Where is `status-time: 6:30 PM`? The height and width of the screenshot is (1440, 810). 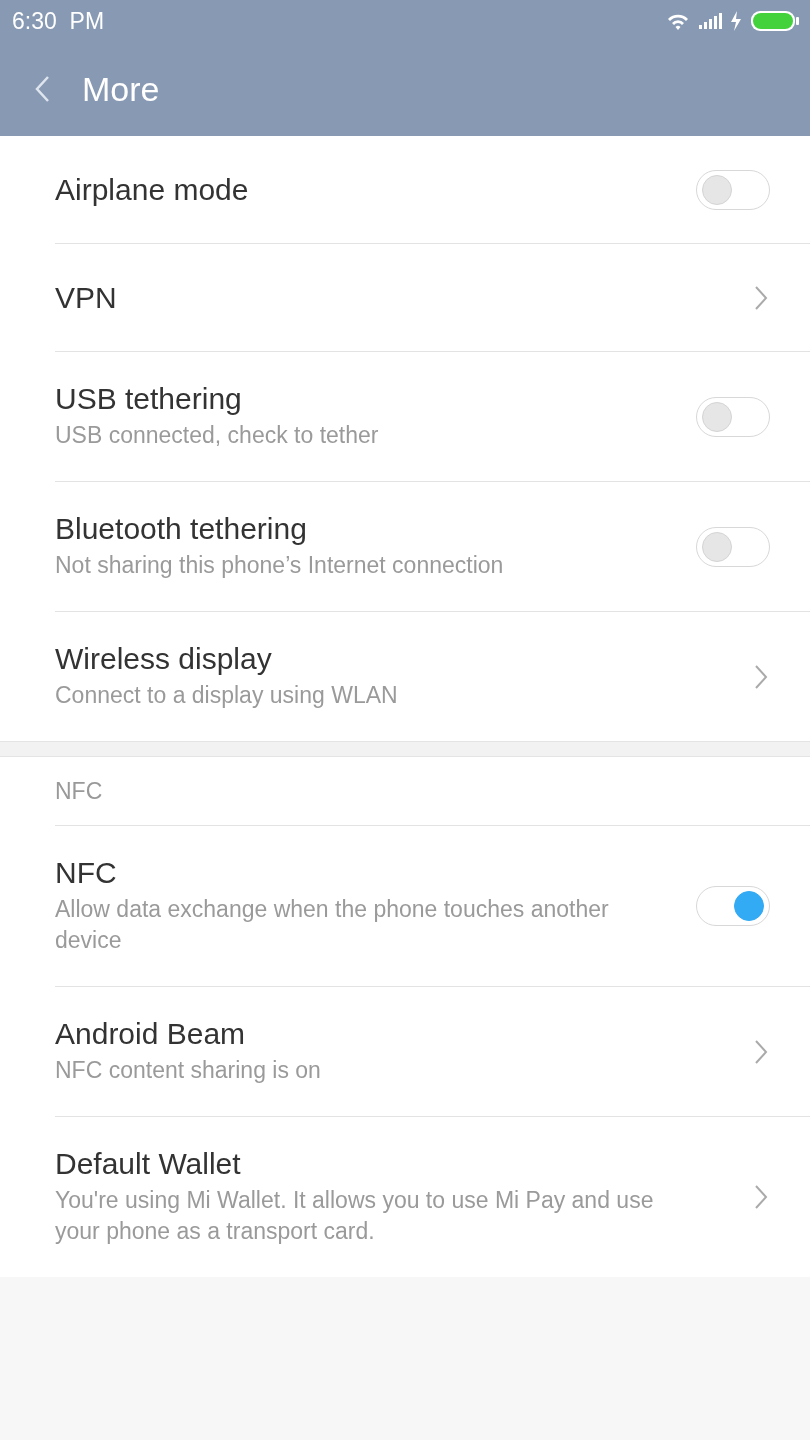
status-time: 6:30 PM is located at coordinates (58, 21).